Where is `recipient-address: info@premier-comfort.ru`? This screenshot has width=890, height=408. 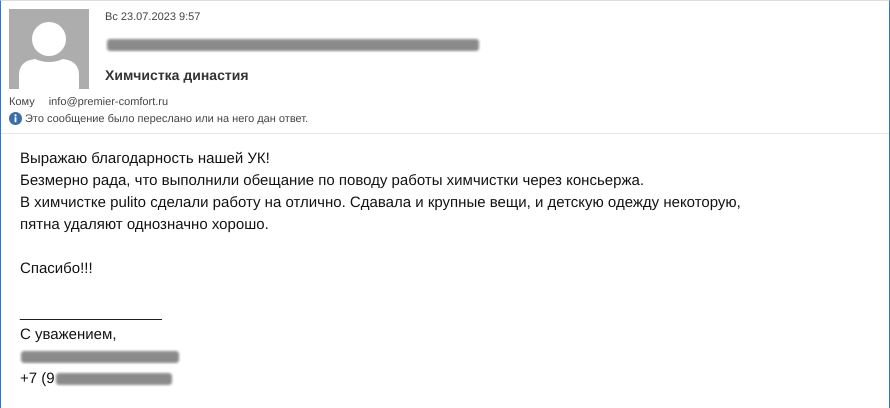 recipient-address: info@premier-comfort.ru is located at coordinates (108, 102).